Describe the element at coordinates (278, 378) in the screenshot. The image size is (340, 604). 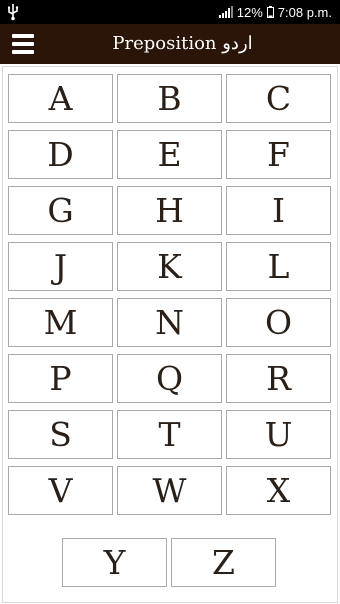
I see `letter-button: R` at that location.